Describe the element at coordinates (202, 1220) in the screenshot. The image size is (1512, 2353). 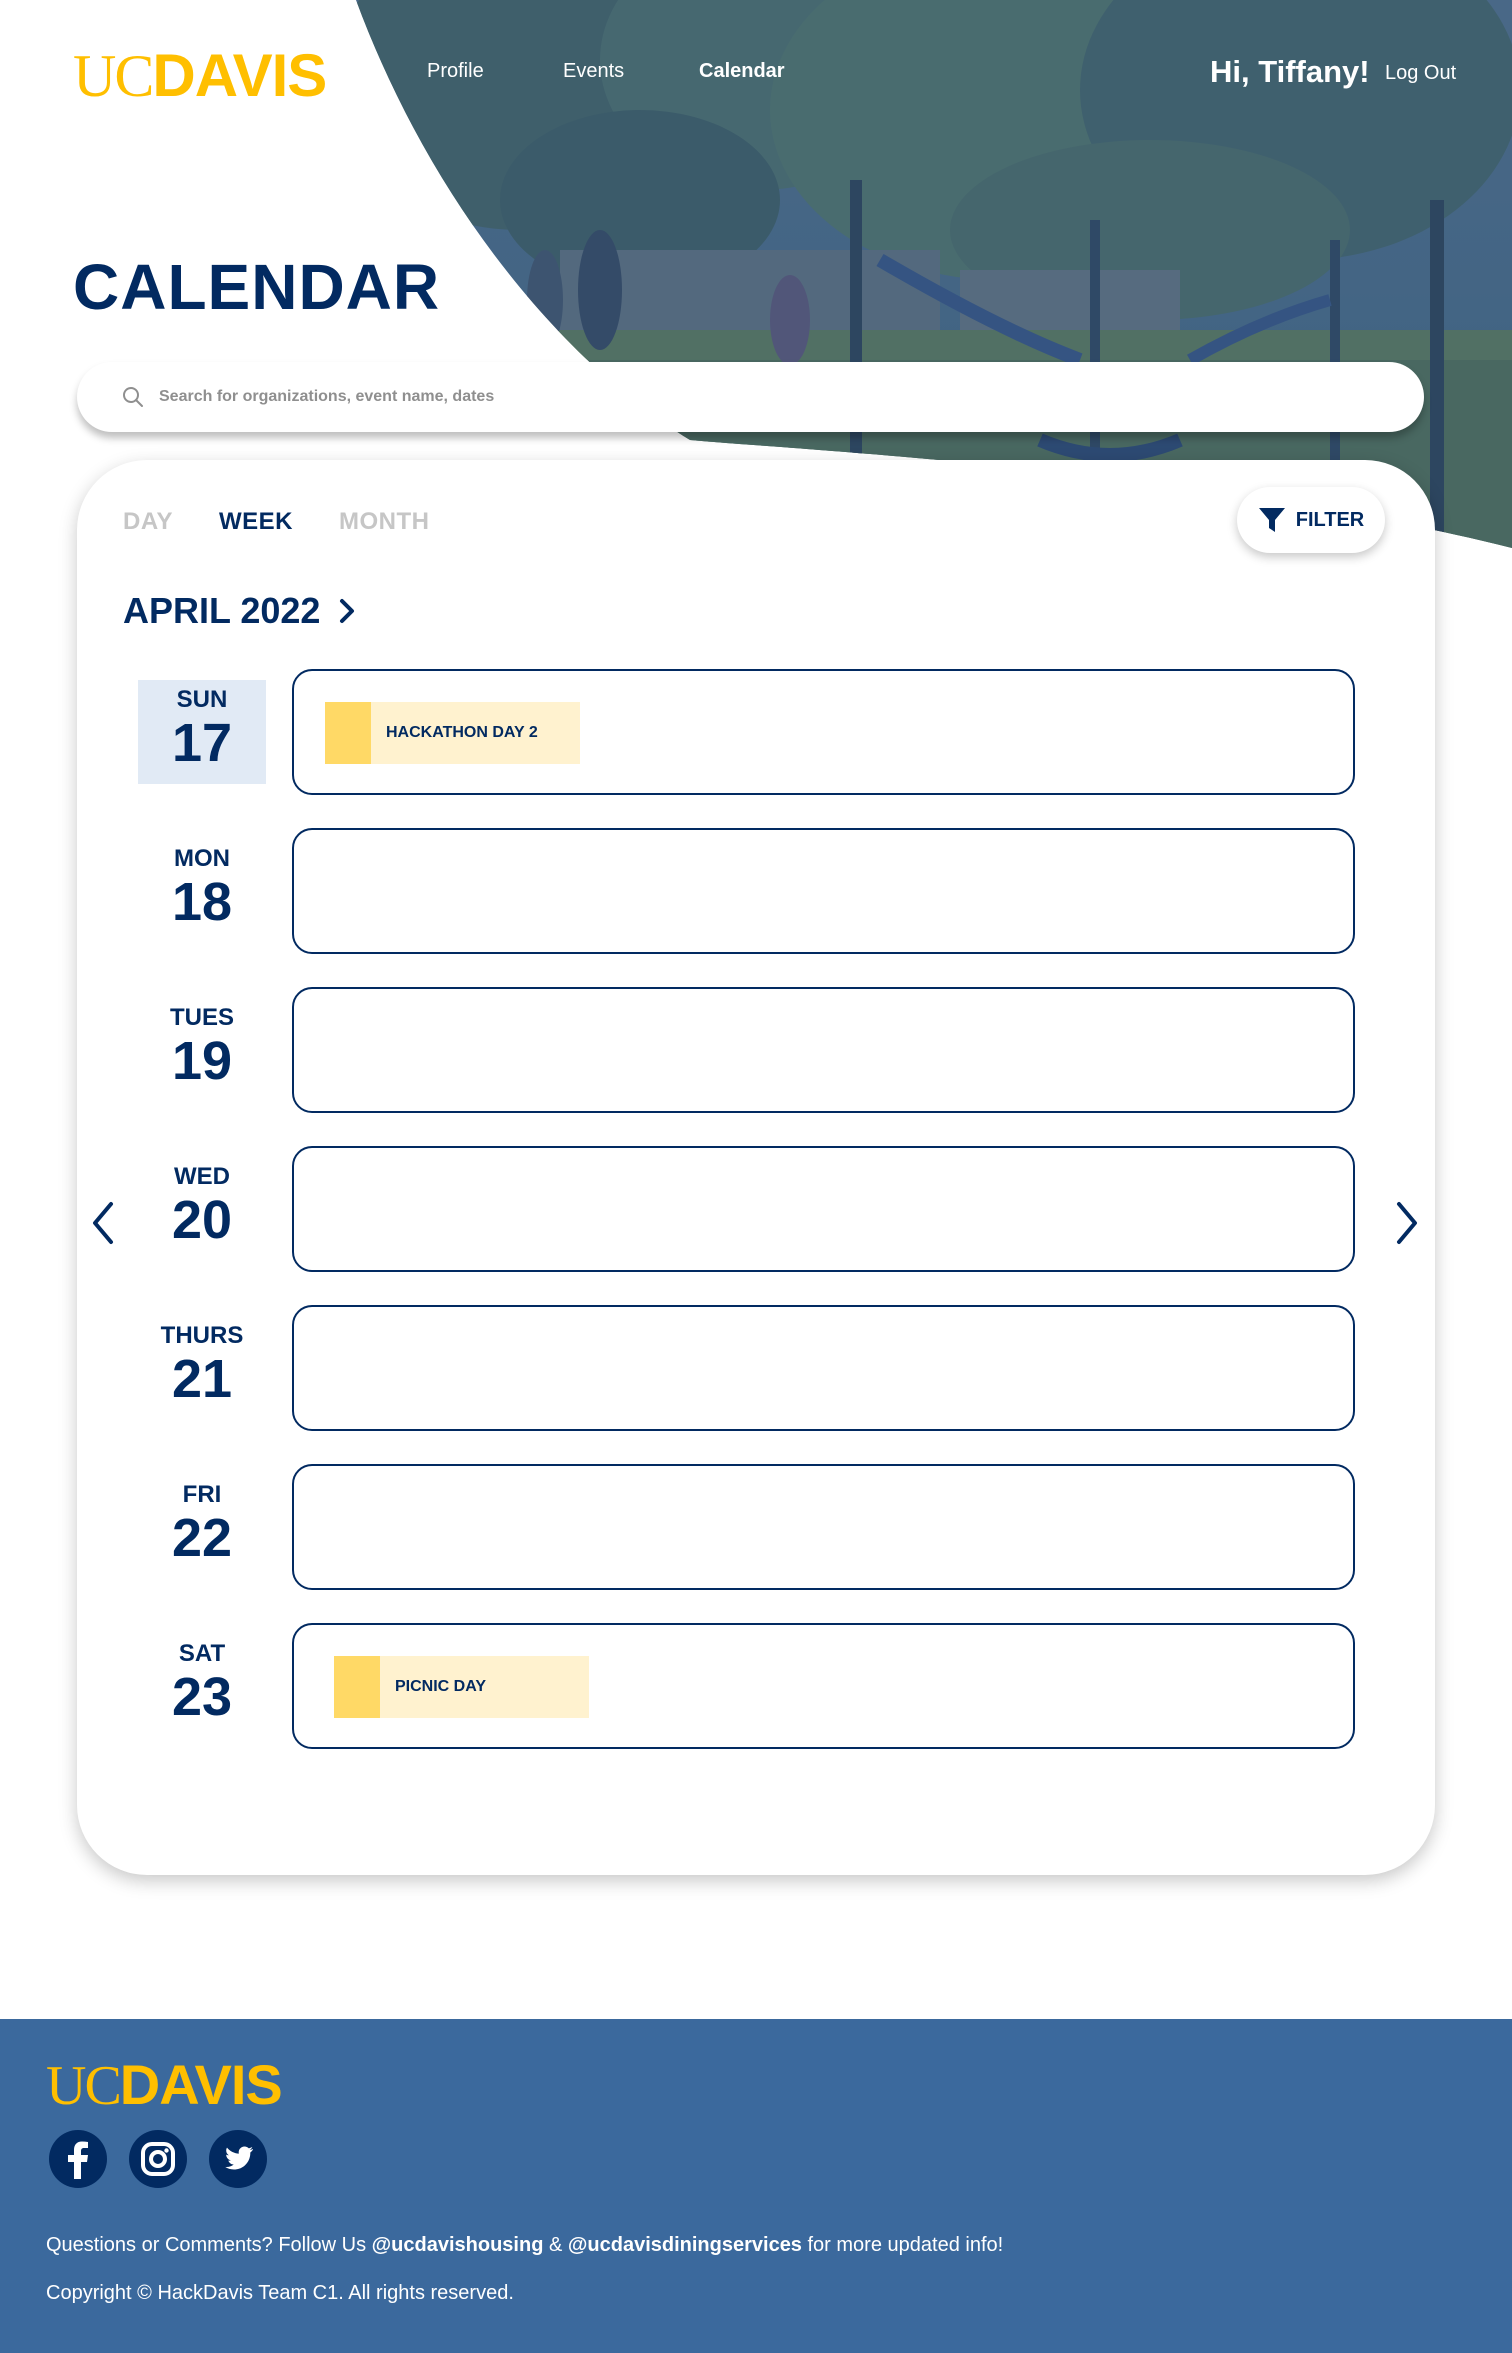
I see `day-number: 20` at that location.